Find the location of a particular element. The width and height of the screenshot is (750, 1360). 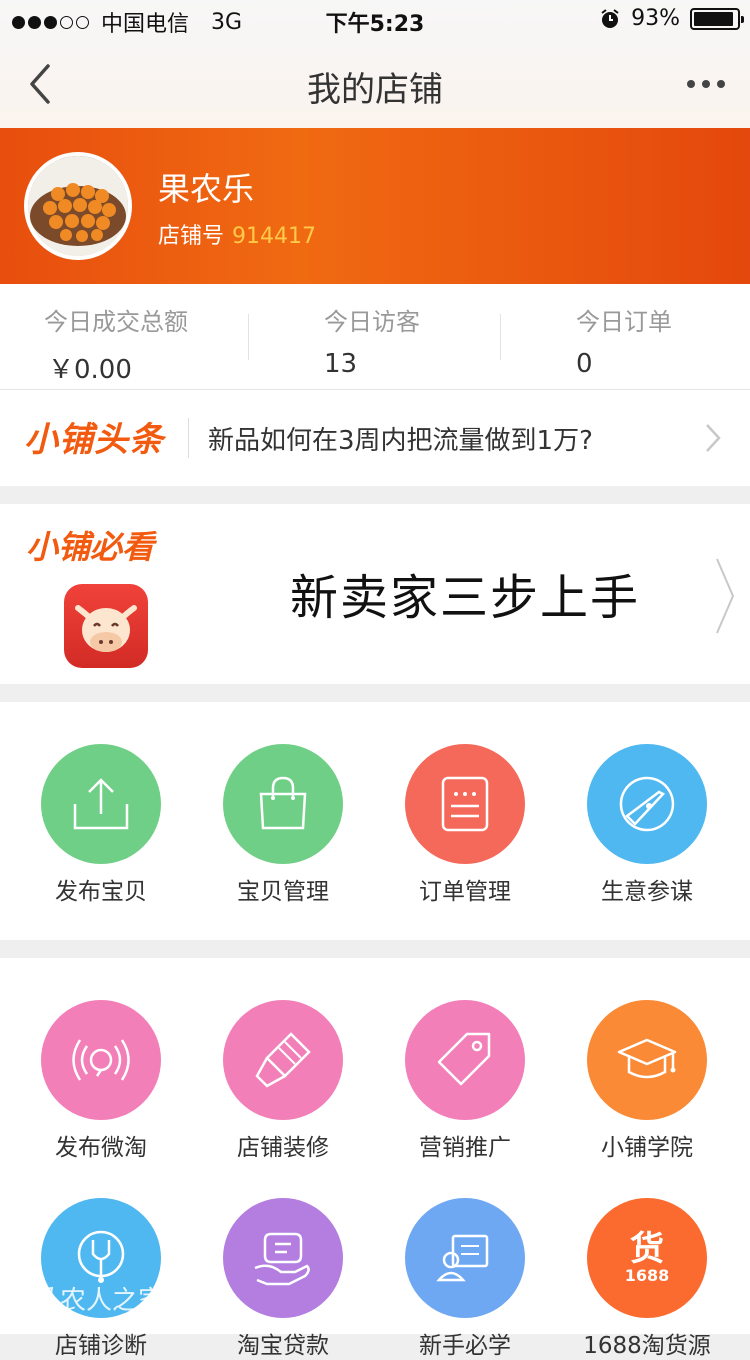

stat-value: ￥0.00 is located at coordinates (90, 370).